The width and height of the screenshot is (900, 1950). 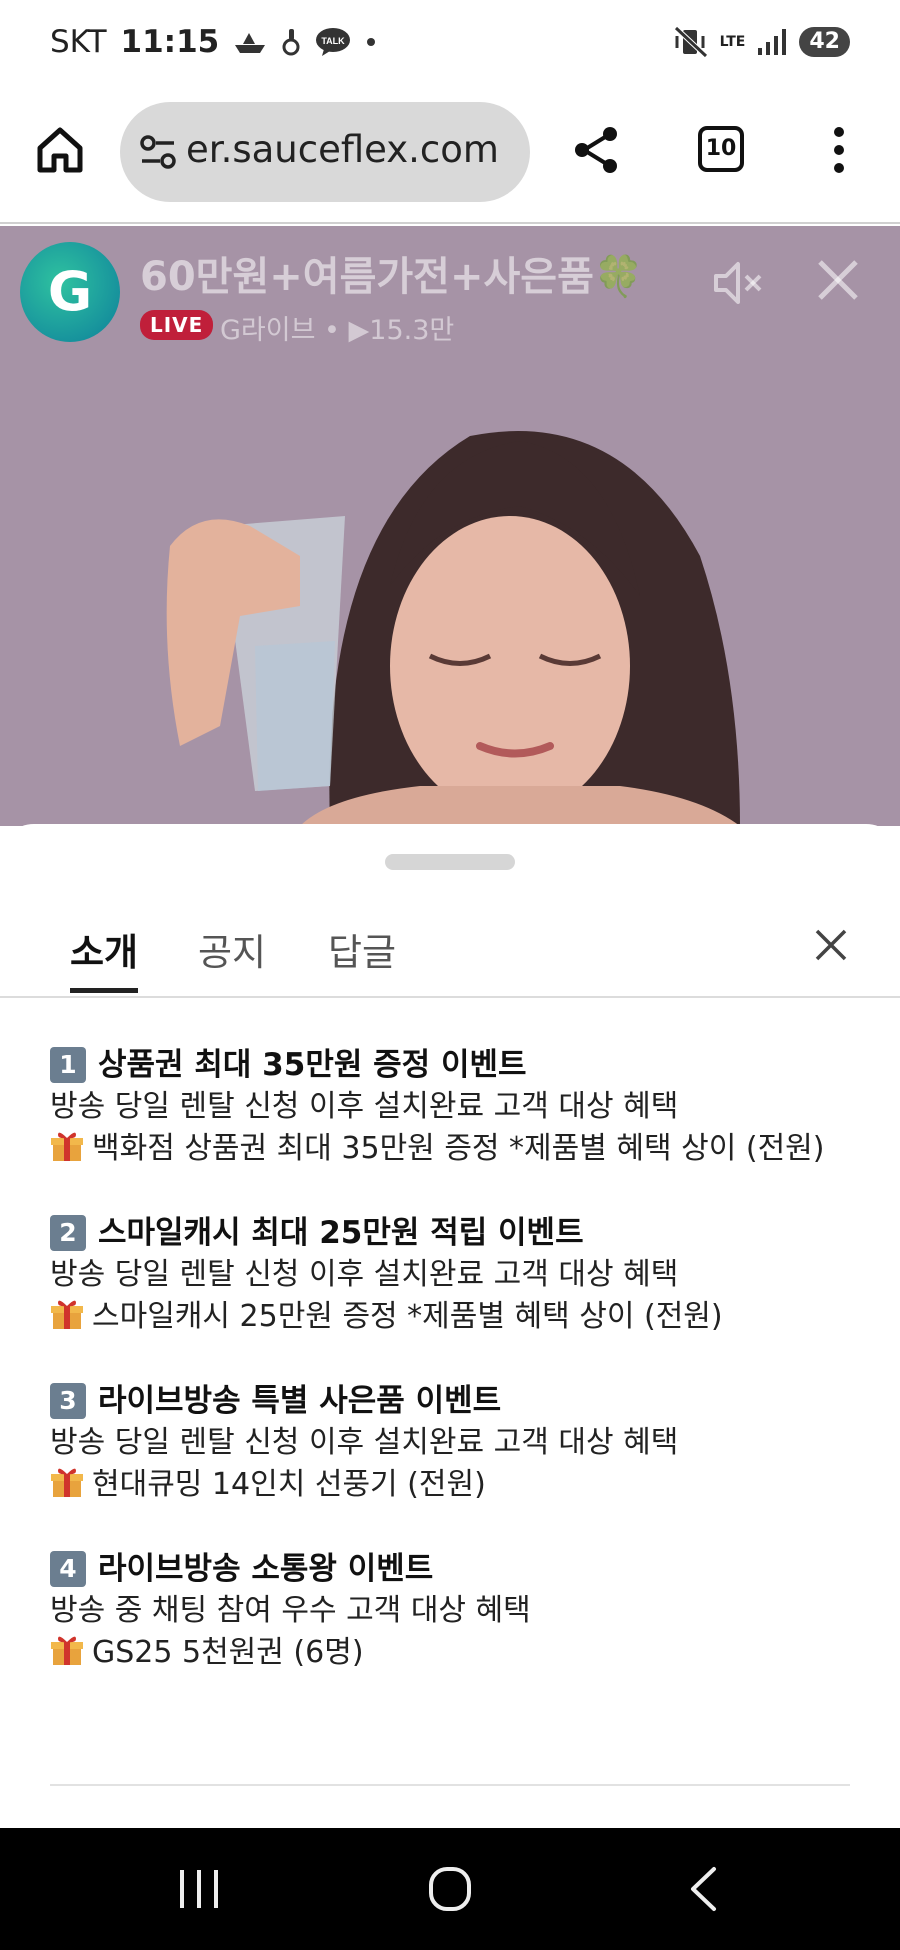 What do you see at coordinates (342, 149) in the screenshot?
I see `url-text: er.sauceflex.com` at bounding box center [342, 149].